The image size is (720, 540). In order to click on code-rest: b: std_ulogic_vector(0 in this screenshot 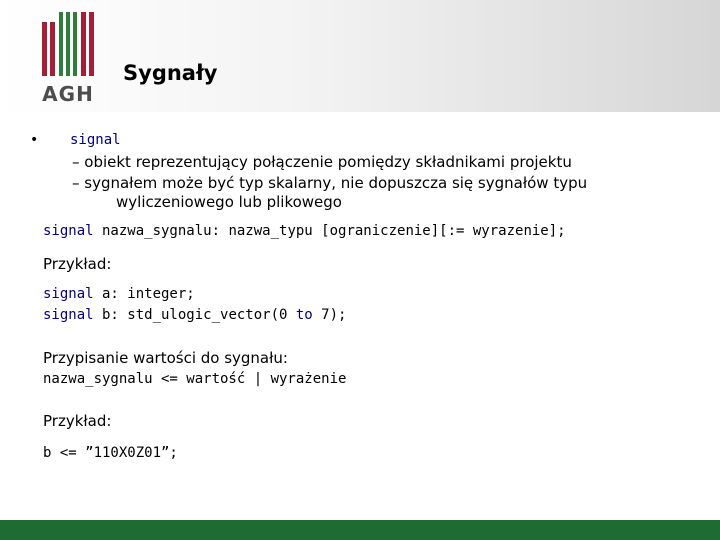, I will do `click(194, 315)`.